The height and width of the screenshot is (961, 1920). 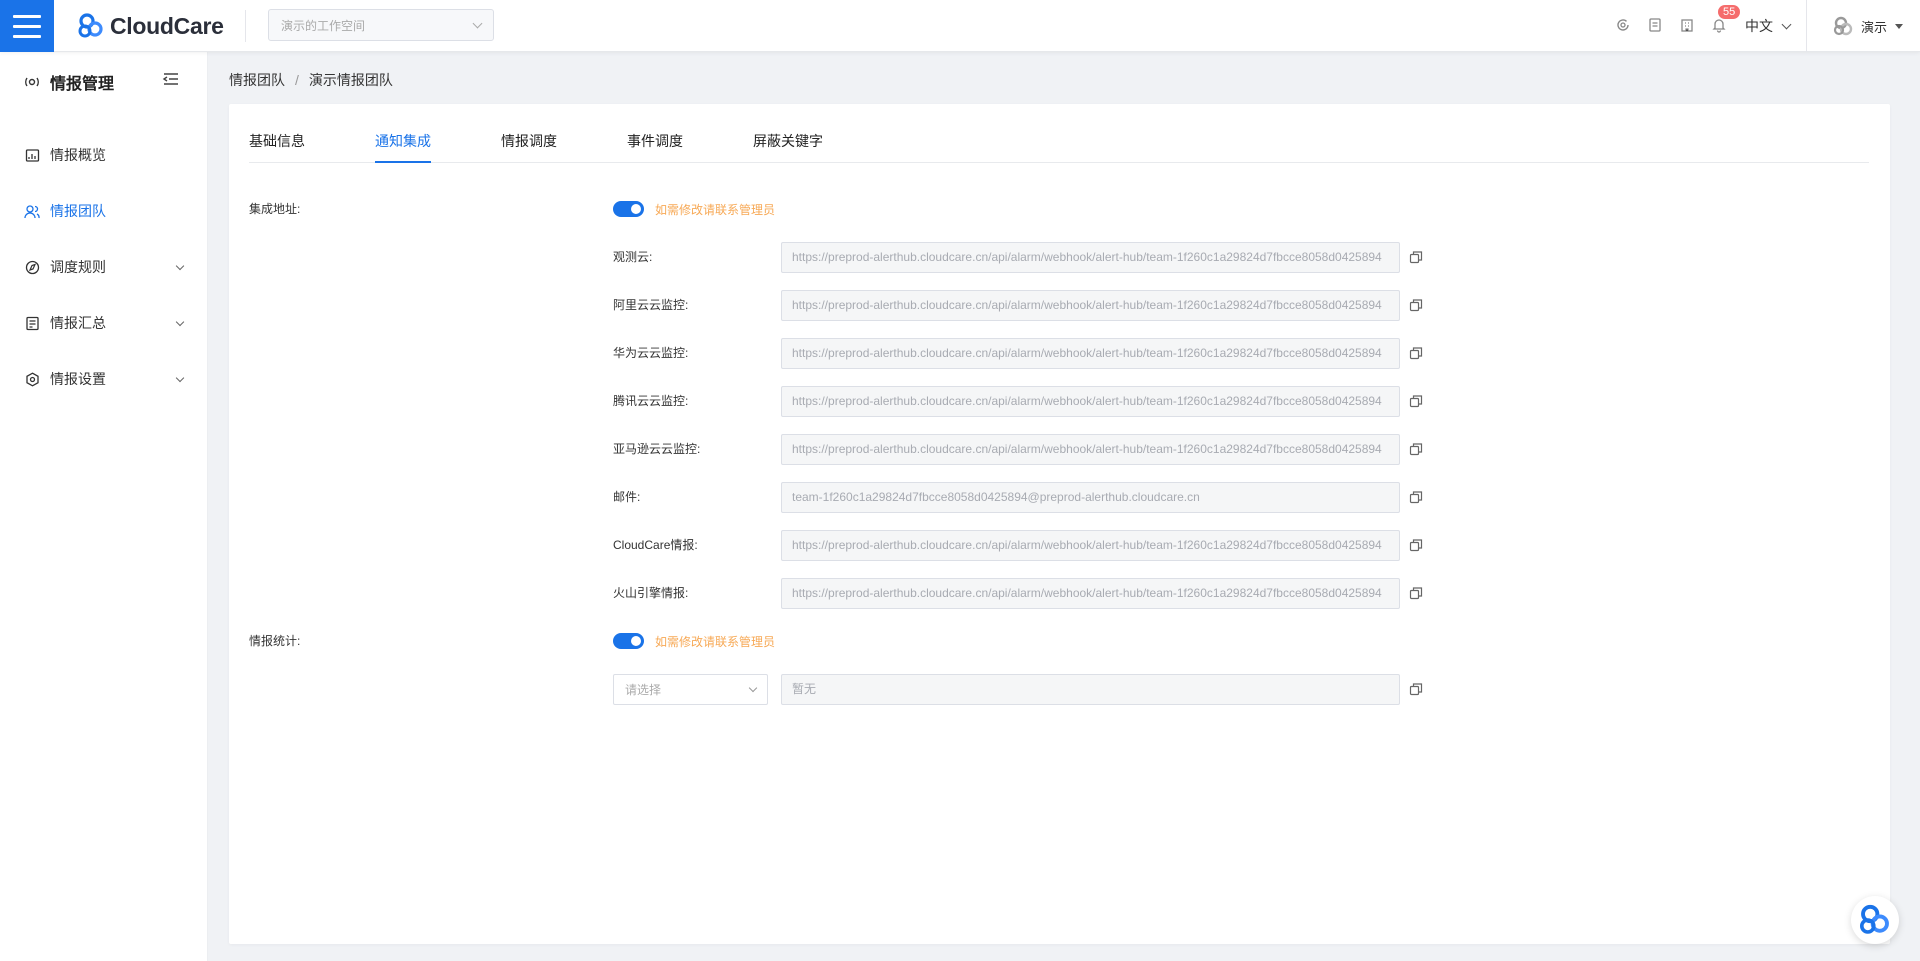 I want to click on breadcrumb-item-team: 情报团队, so click(x=257, y=80).